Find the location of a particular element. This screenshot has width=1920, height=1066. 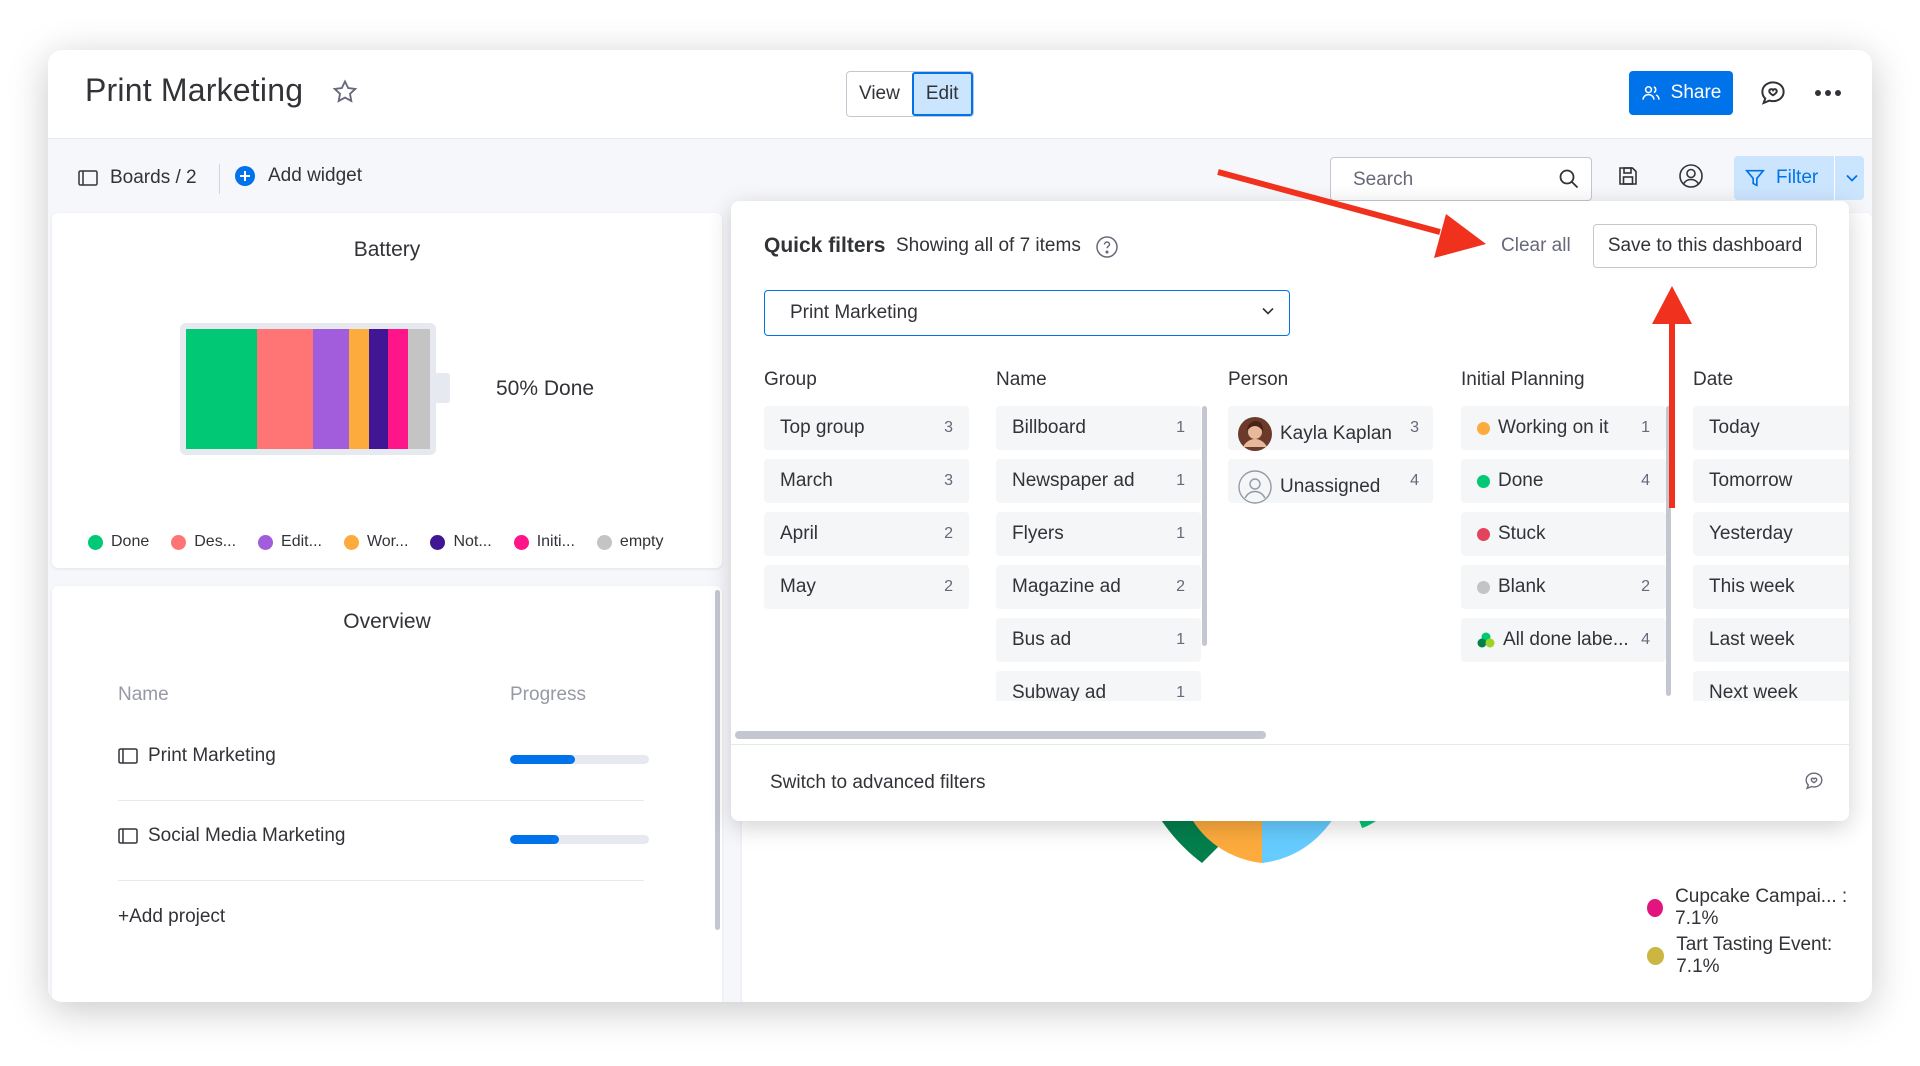

chip-label: Unassigned is located at coordinates (1309, 487).